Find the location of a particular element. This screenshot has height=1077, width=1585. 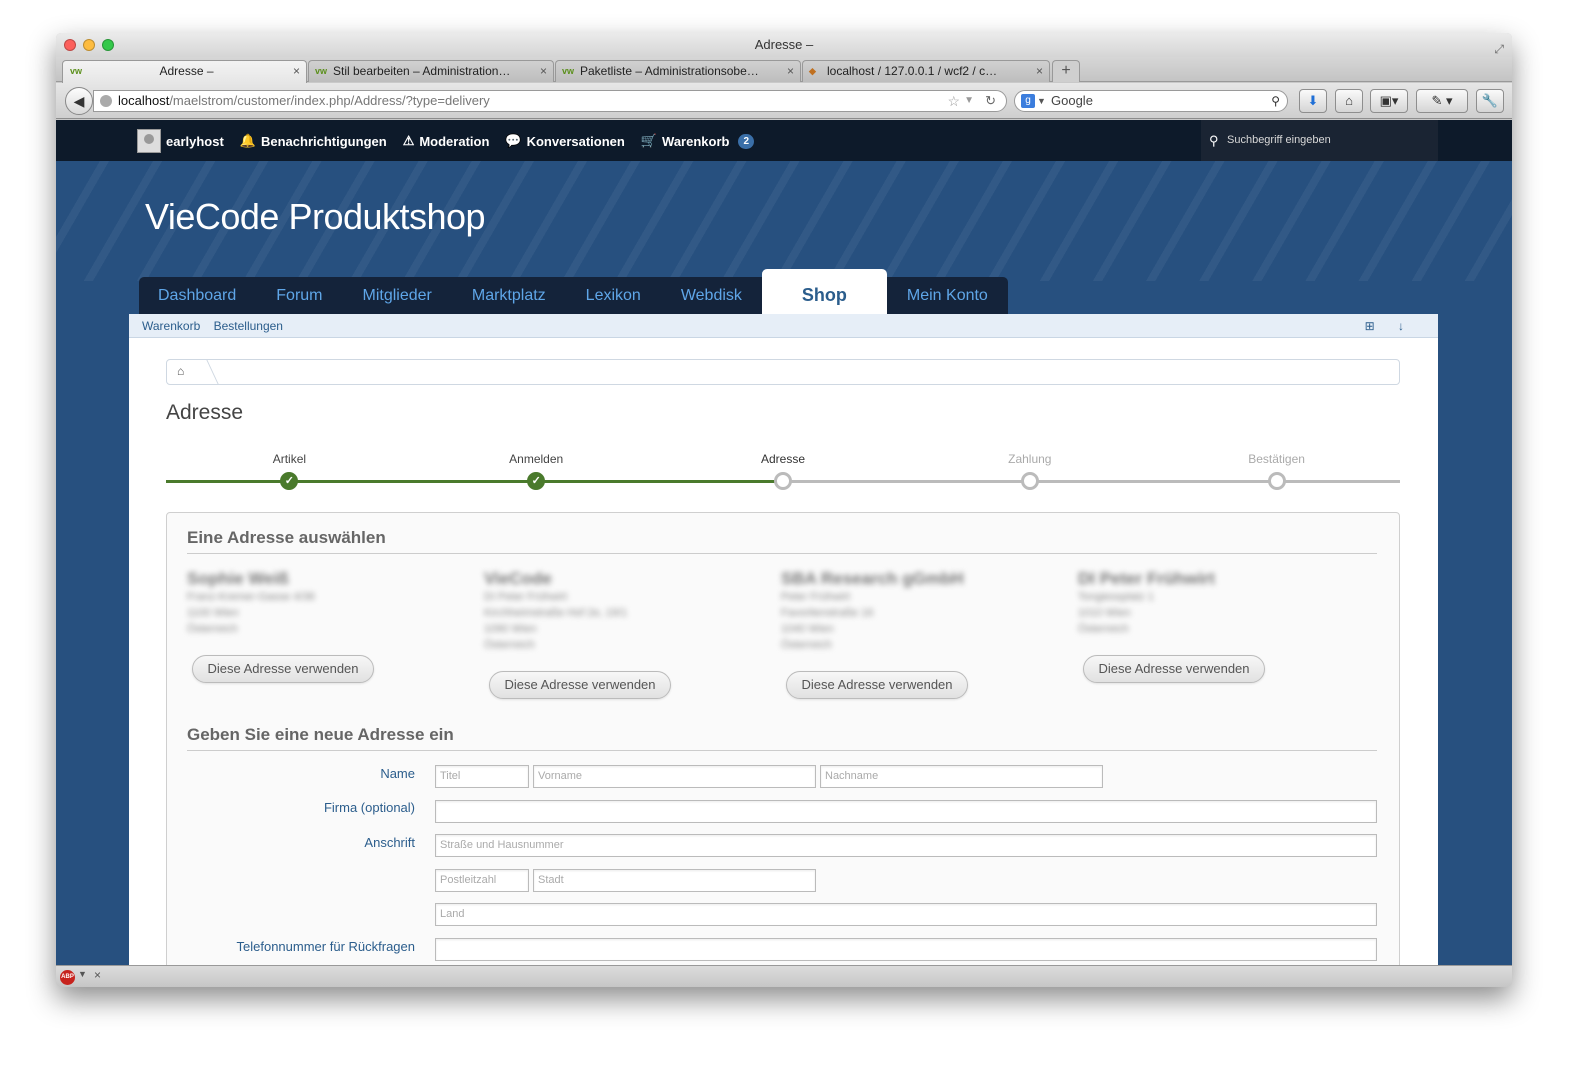

new-tab-button: + is located at coordinates (1066, 71).